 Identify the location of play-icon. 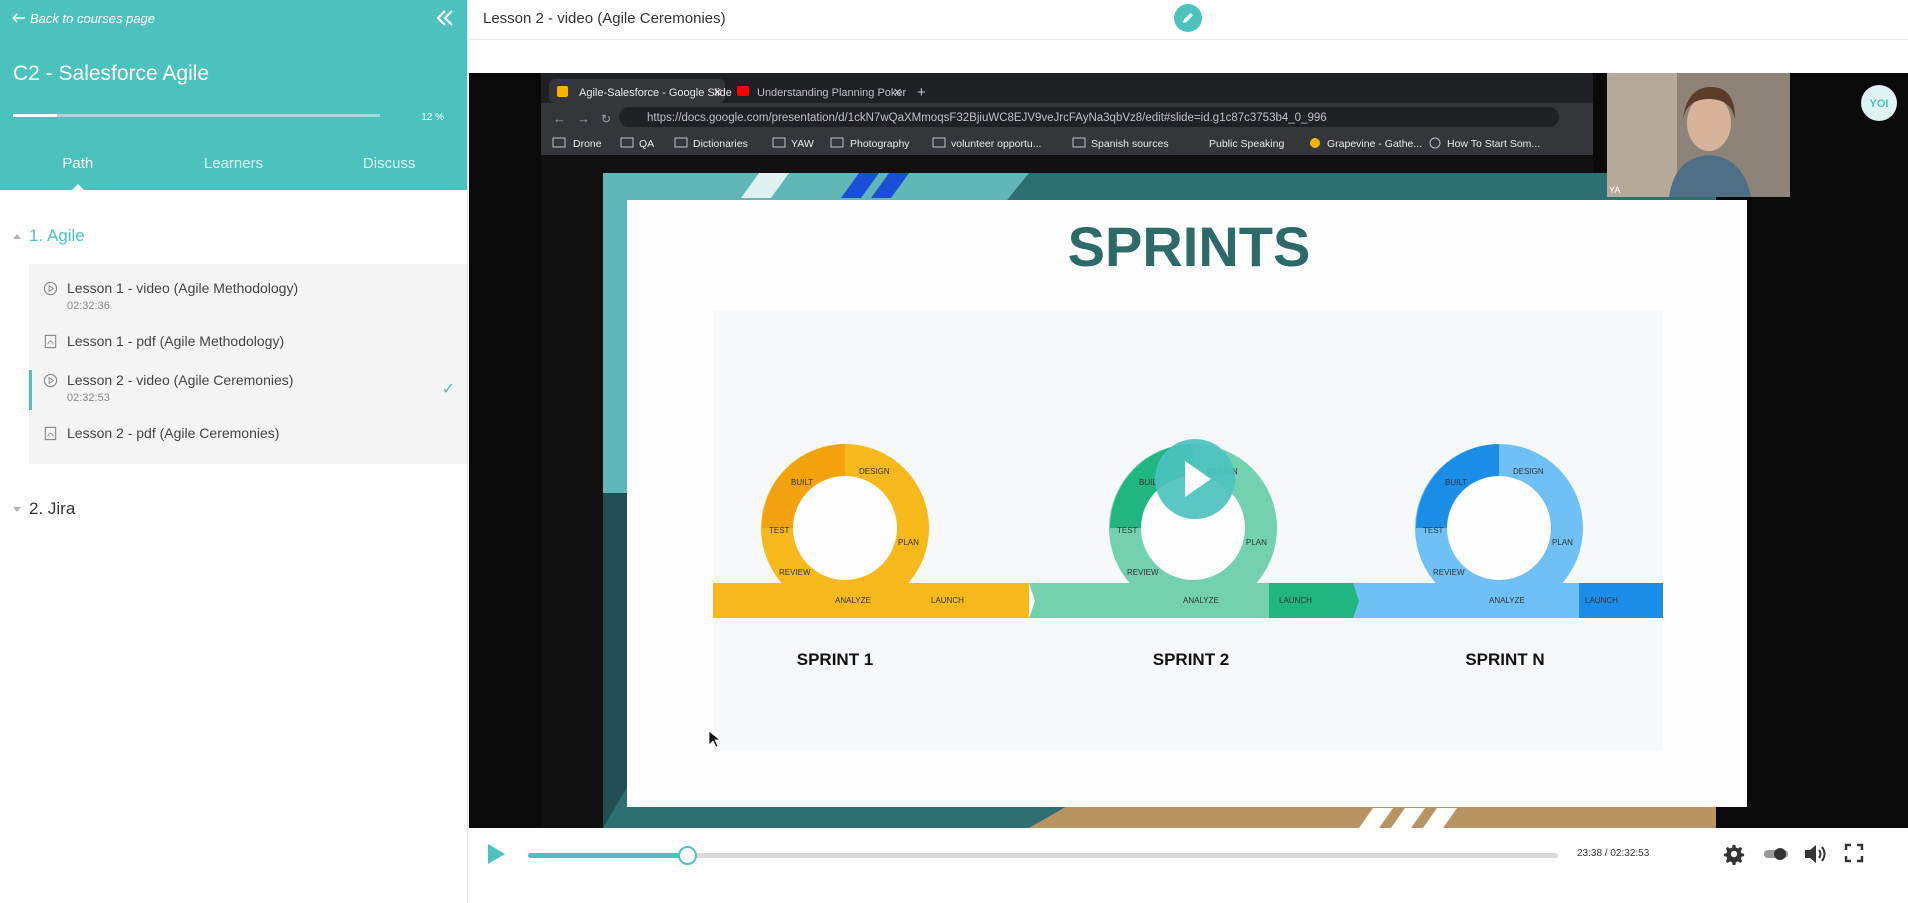
(496, 854).